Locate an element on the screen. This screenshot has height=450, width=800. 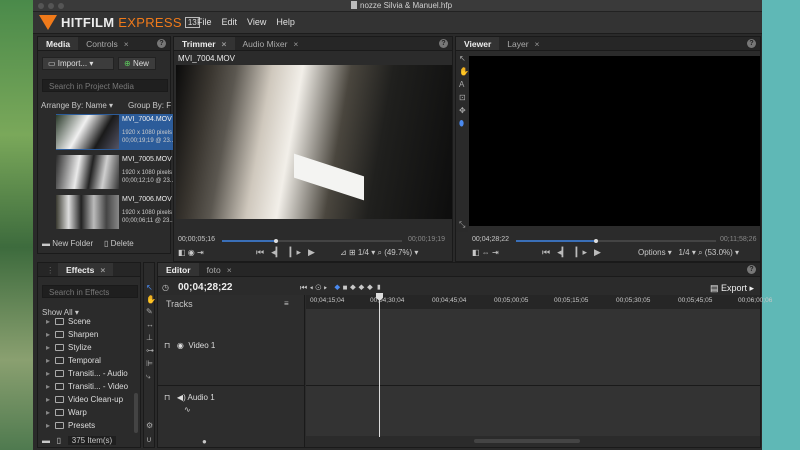
import-button: ▭ Import... ▾ is located at coordinates (78, 63).